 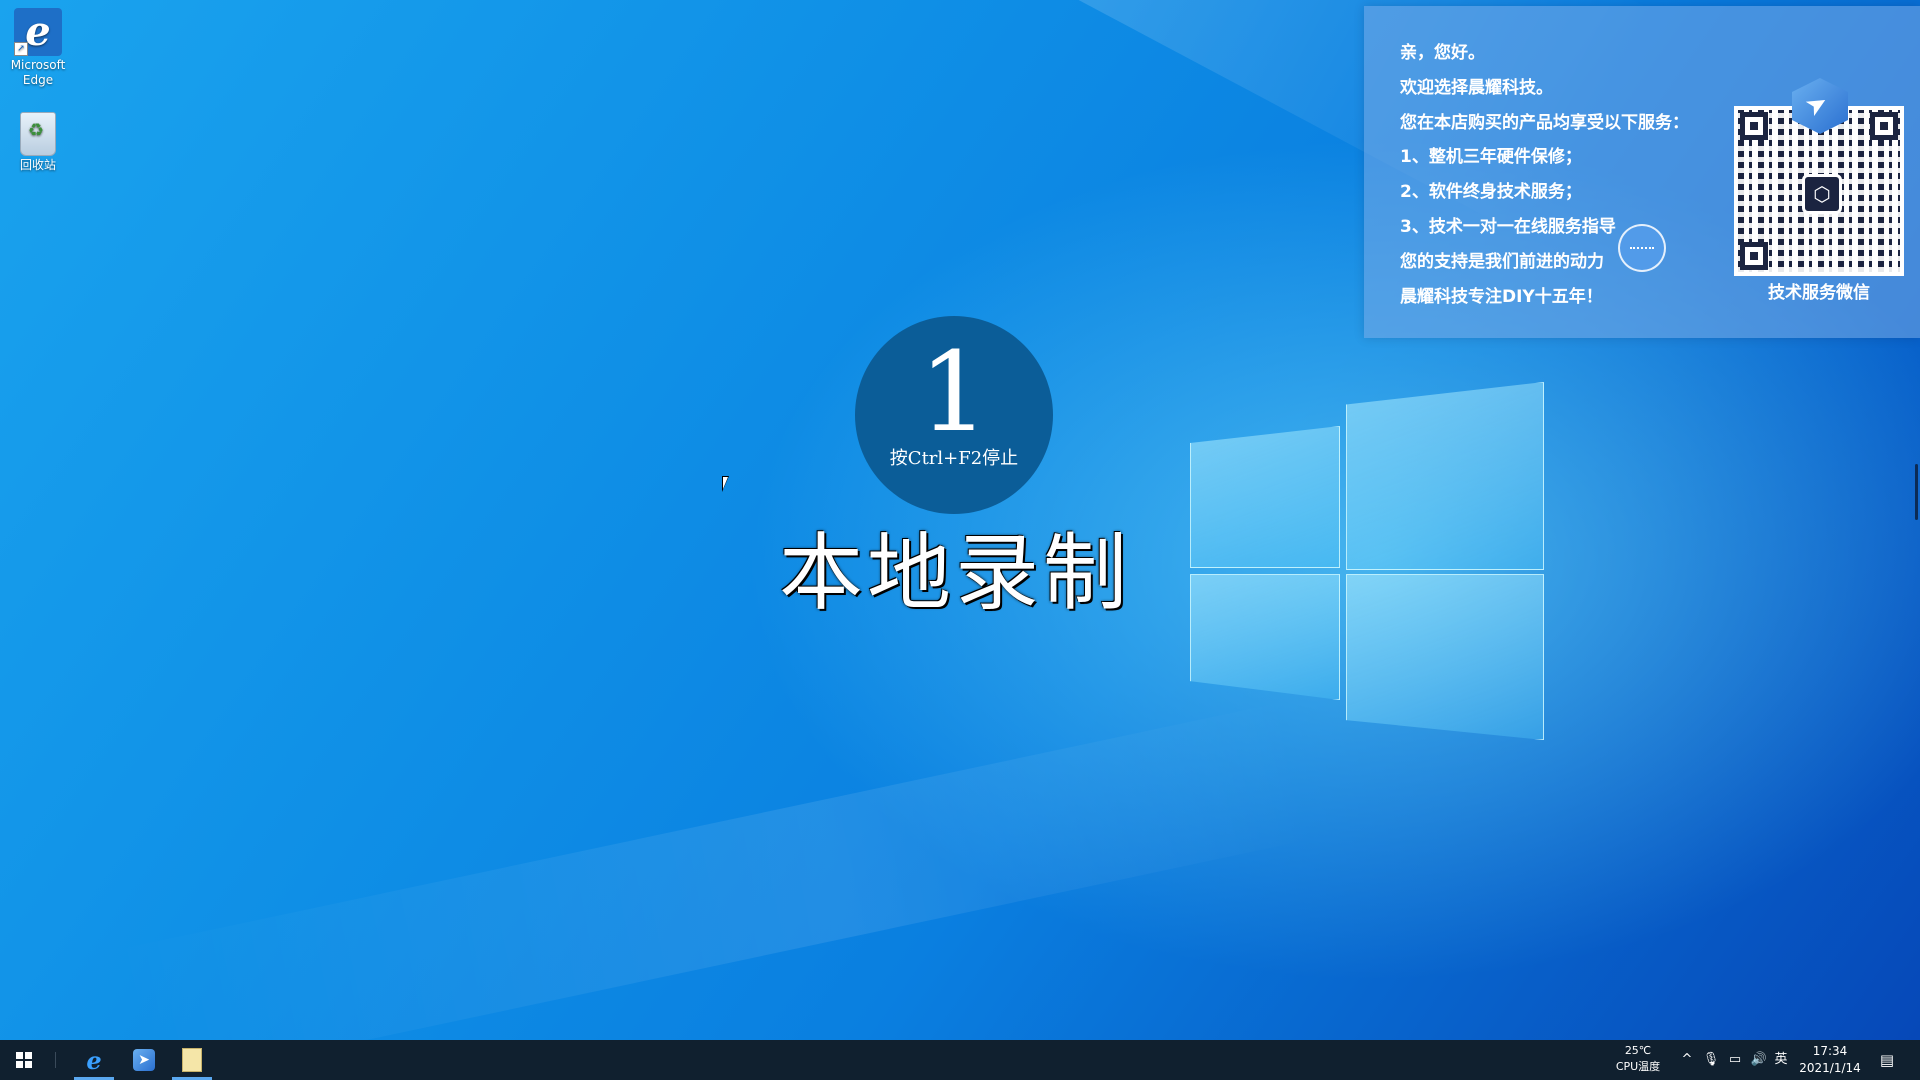 I want to click on service-line: 欢迎选择晨耀科技。, so click(x=1476, y=87).